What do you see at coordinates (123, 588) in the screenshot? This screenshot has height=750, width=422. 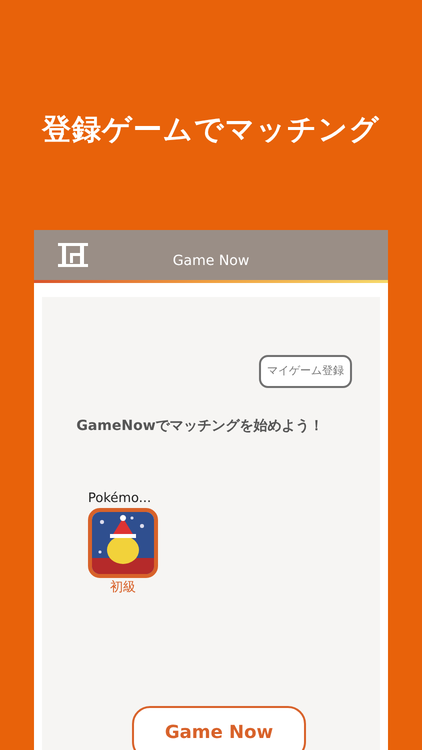 I see `level-label: 初級` at bounding box center [123, 588].